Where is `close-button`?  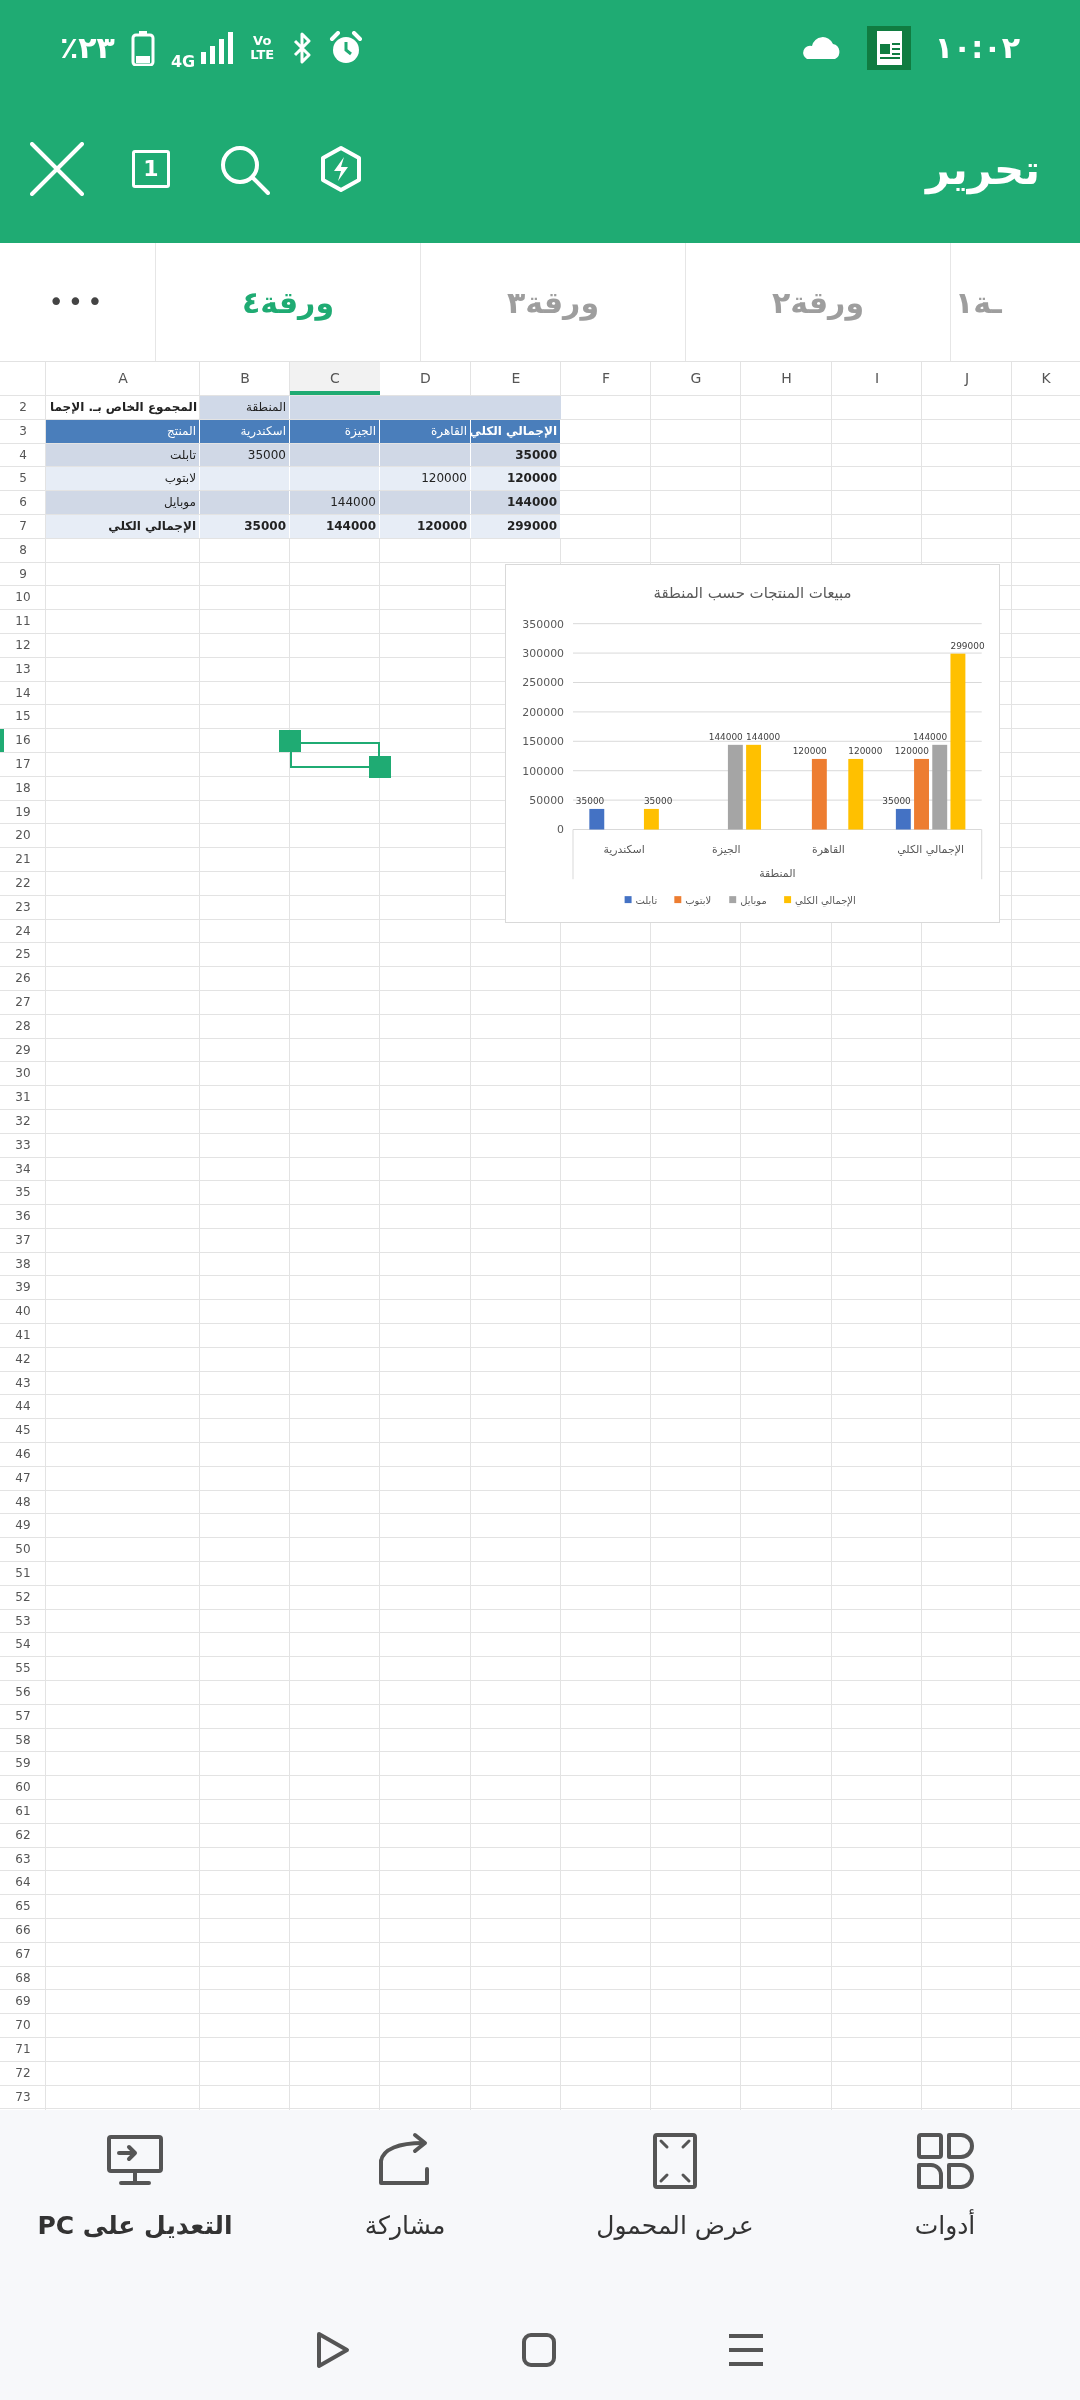
close-button is located at coordinates (57, 169).